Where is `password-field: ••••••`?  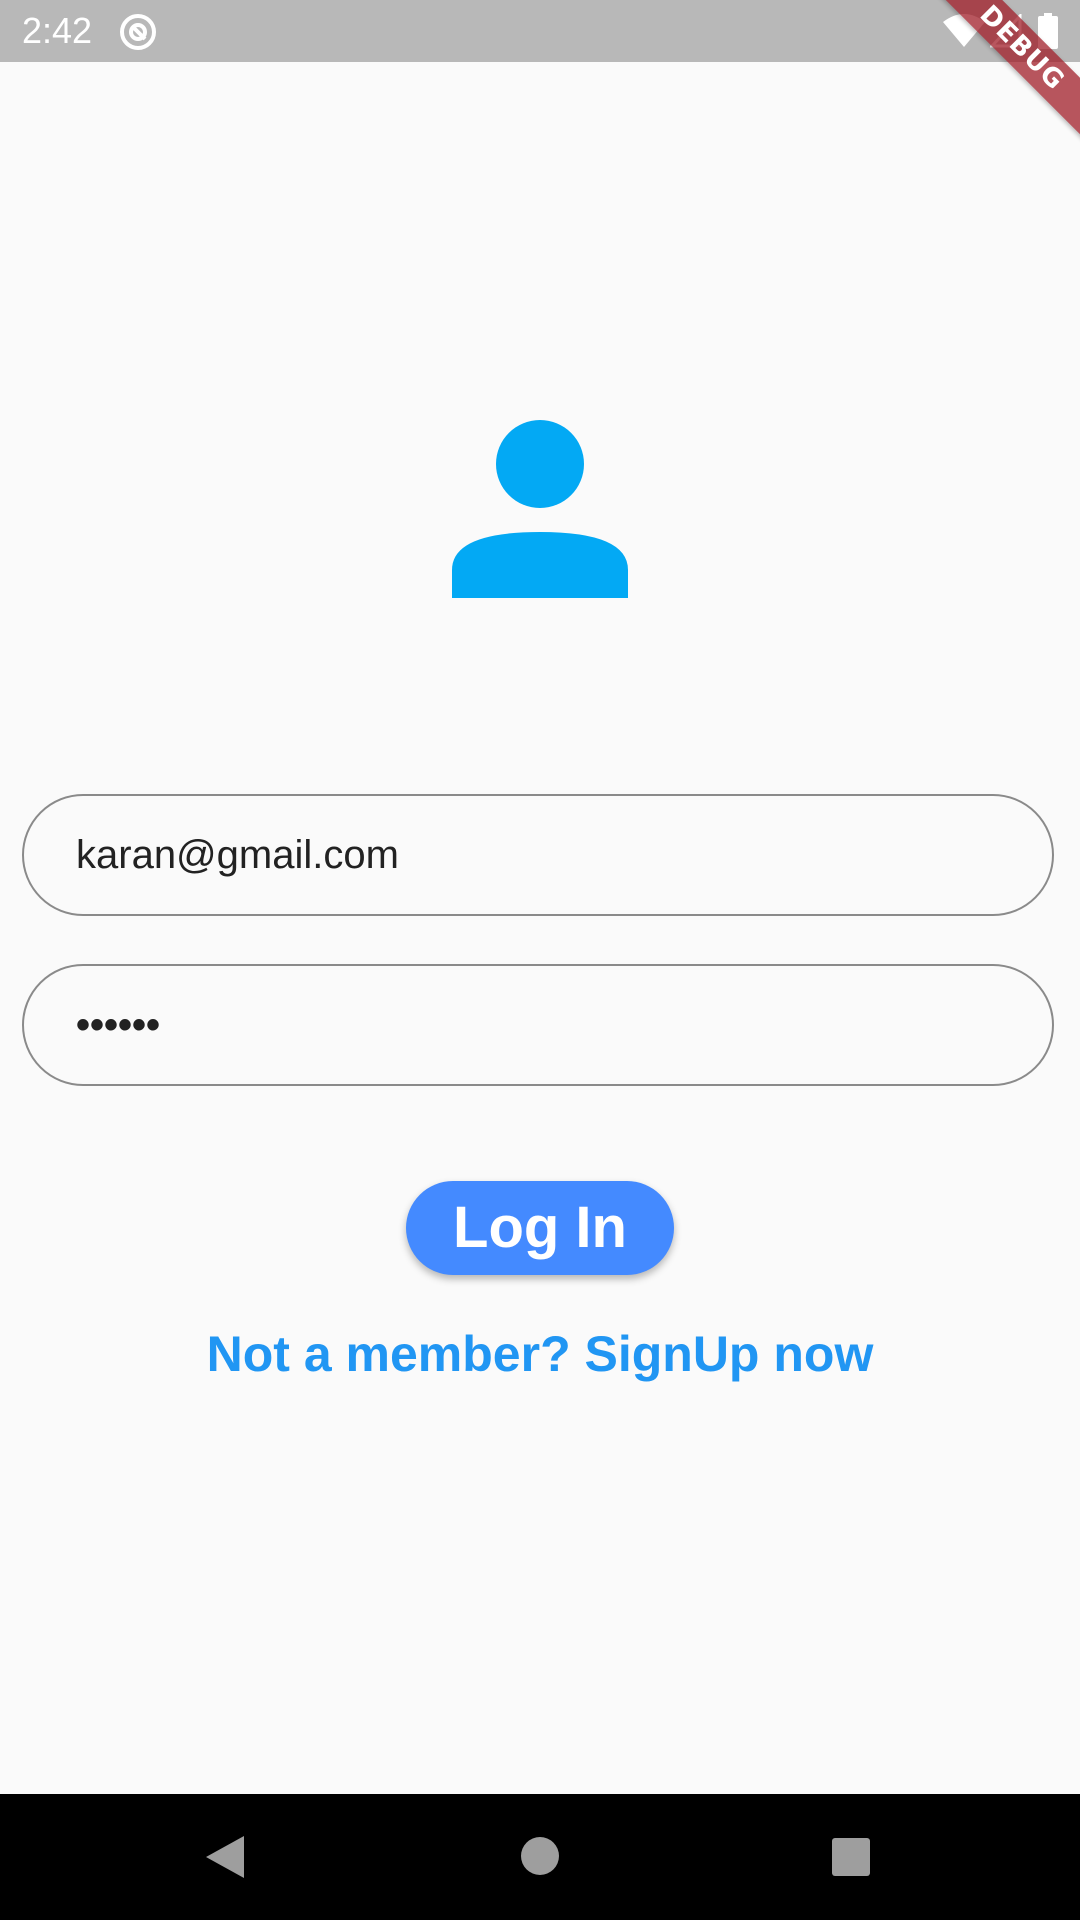
password-field: •••••• is located at coordinates (538, 1025).